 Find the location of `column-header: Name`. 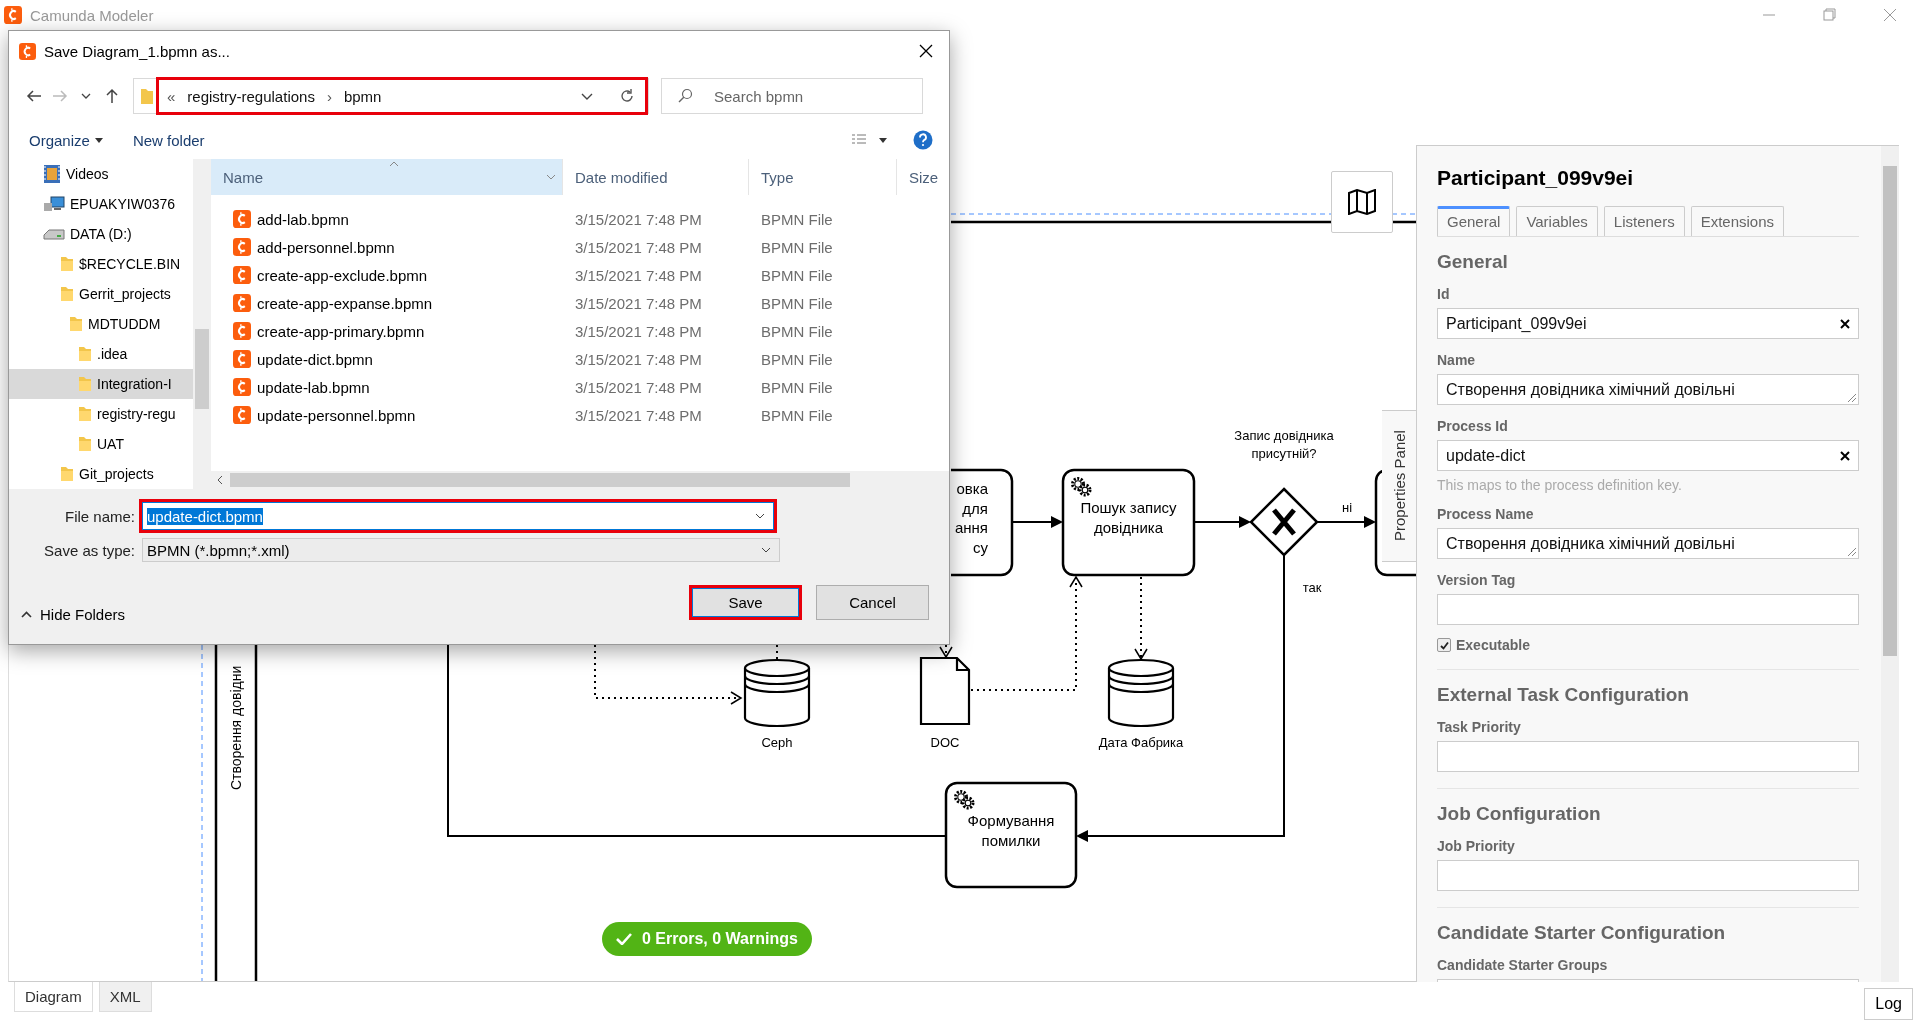

column-header: Name is located at coordinates (387, 177).